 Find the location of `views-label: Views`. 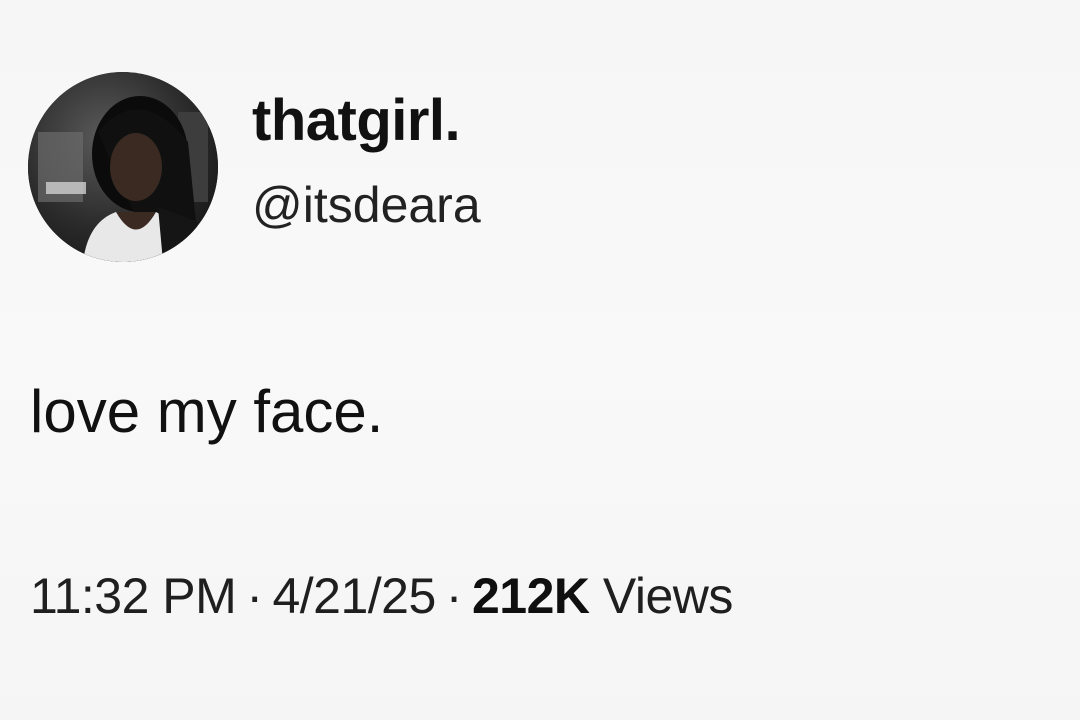

views-label: Views is located at coordinates (667, 596).